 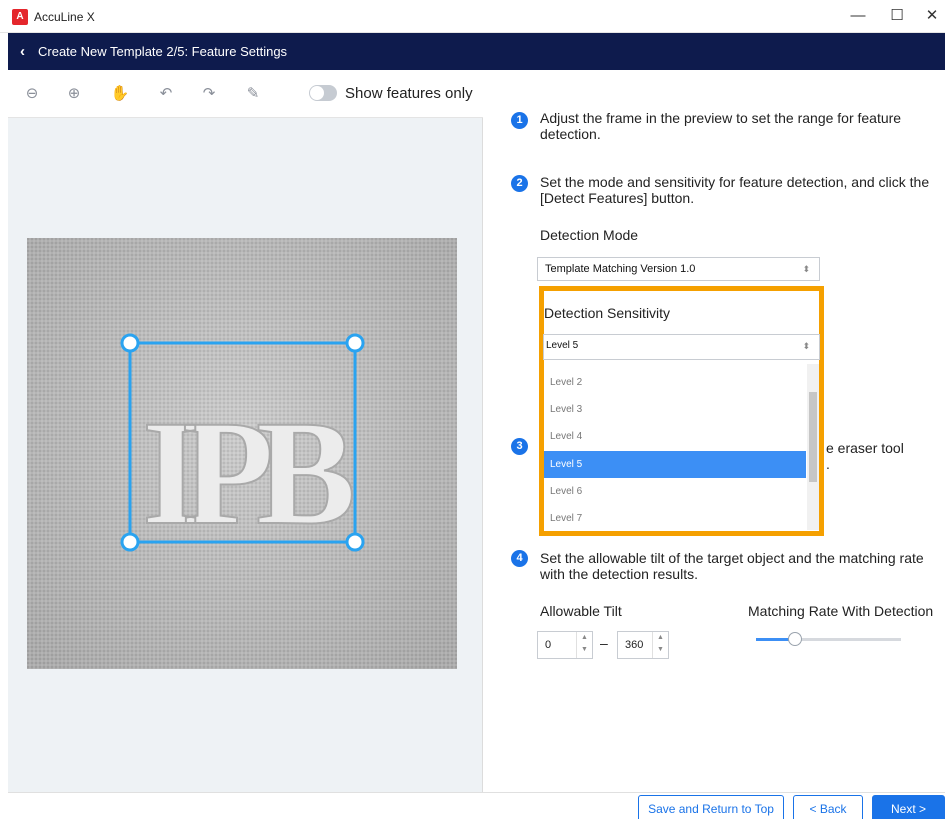 I want to click on detection-mode-label: Detection Mode, so click(x=589, y=235).